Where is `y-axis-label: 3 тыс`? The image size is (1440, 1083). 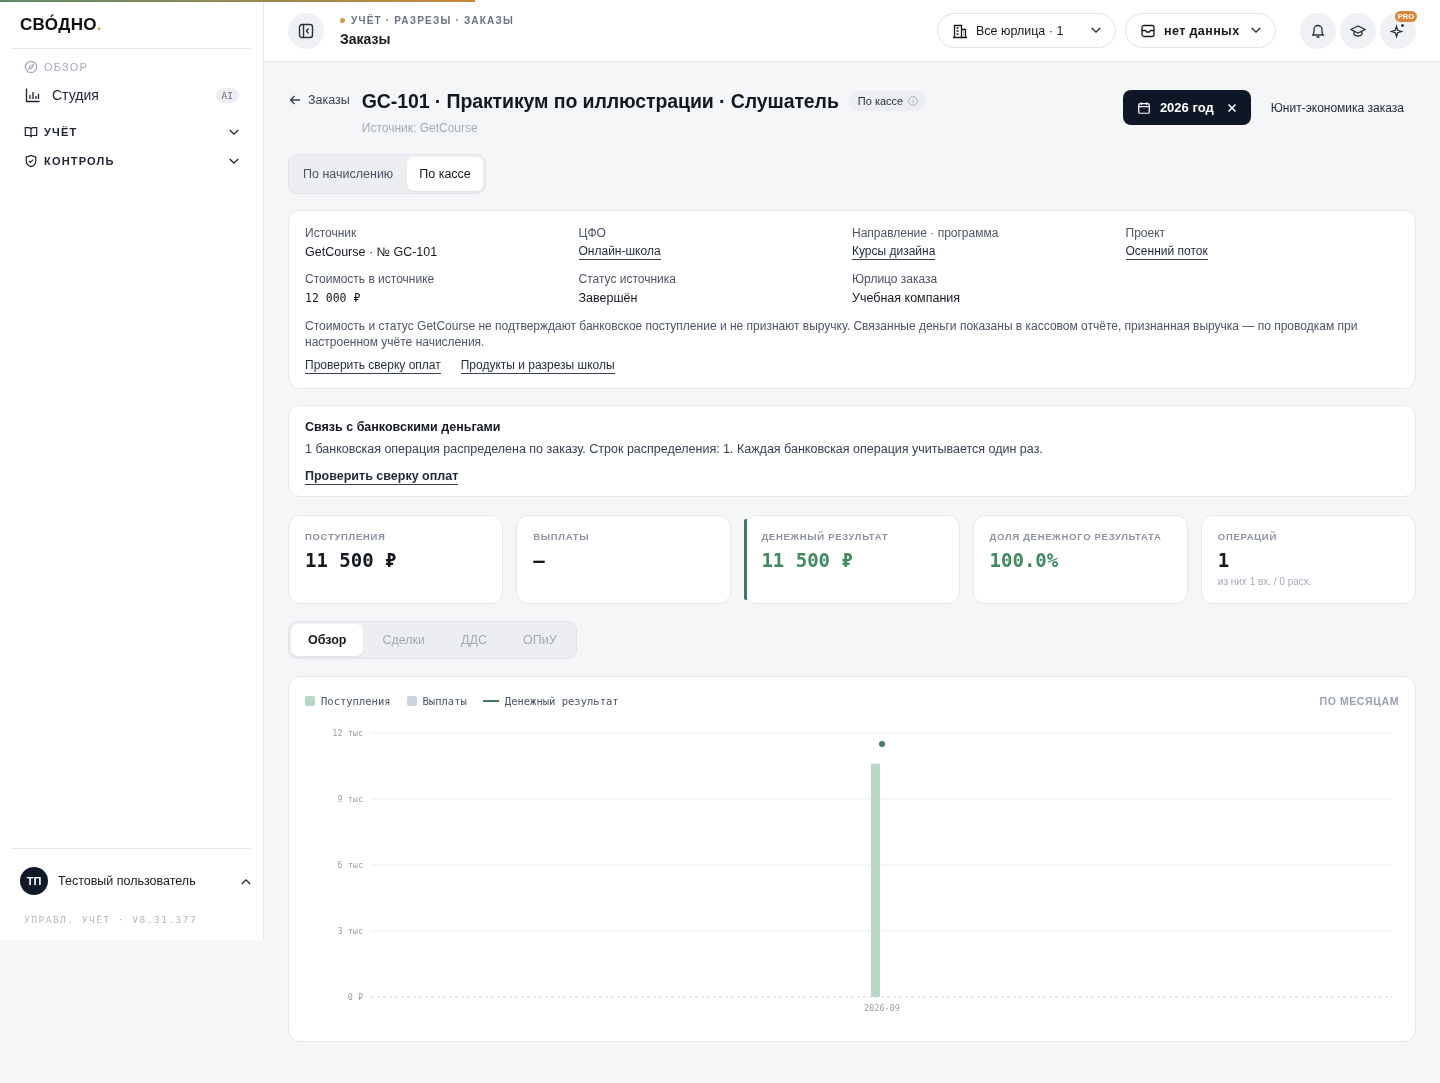 y-axis-label: 3 тыс is located at coordinates (350, 931).